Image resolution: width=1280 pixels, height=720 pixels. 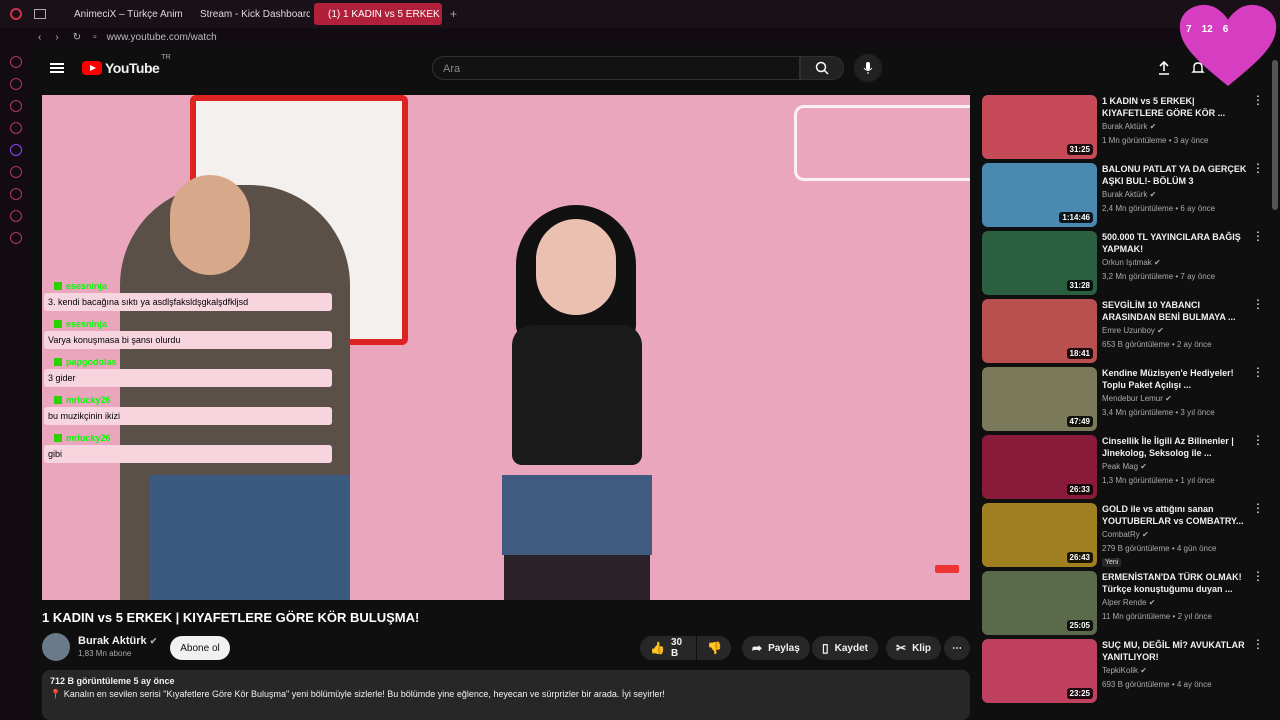 I want to click on recommendation-channel: TepkiKolik ✔, so click(x=1124, y=670).